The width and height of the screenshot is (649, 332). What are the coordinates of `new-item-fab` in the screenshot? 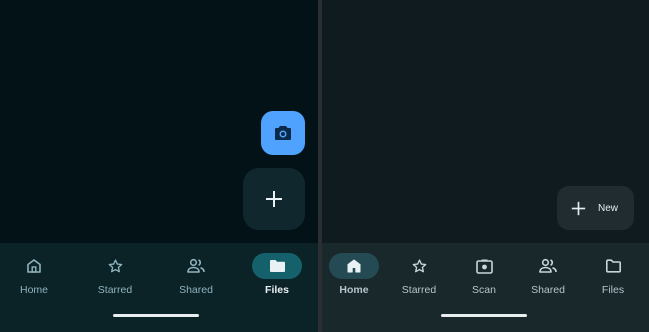 It's located at (274, 199).